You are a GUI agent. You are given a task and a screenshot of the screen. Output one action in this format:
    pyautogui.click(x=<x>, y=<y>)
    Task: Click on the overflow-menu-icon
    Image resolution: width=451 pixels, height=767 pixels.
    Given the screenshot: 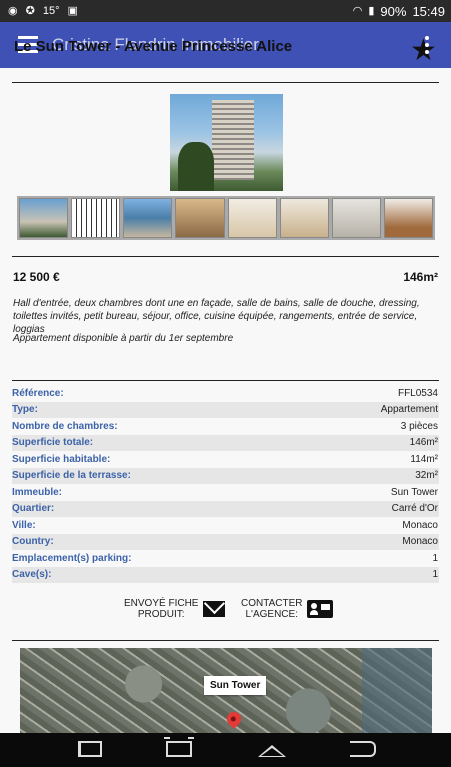 What is the action you would take?
    pyautogui.click(x=428, y=46)
    